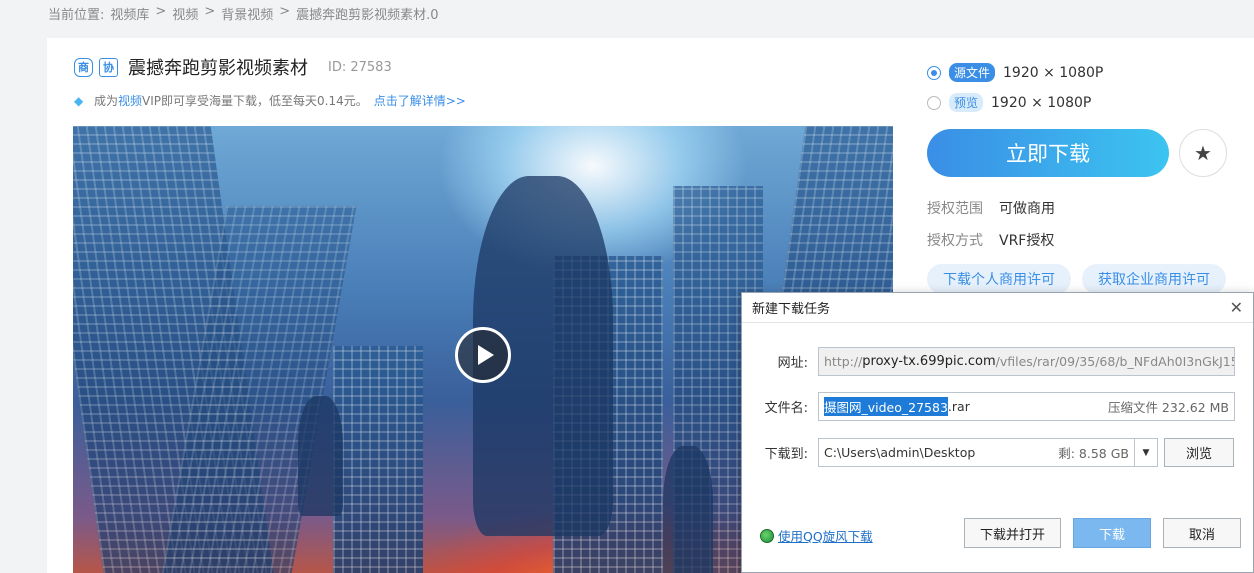 The height and width of the screenshot is (573, 1254). Describe the element at coordinates (767, 535) in the screenshot. I see `qq-whirlwind-icon` at that location.